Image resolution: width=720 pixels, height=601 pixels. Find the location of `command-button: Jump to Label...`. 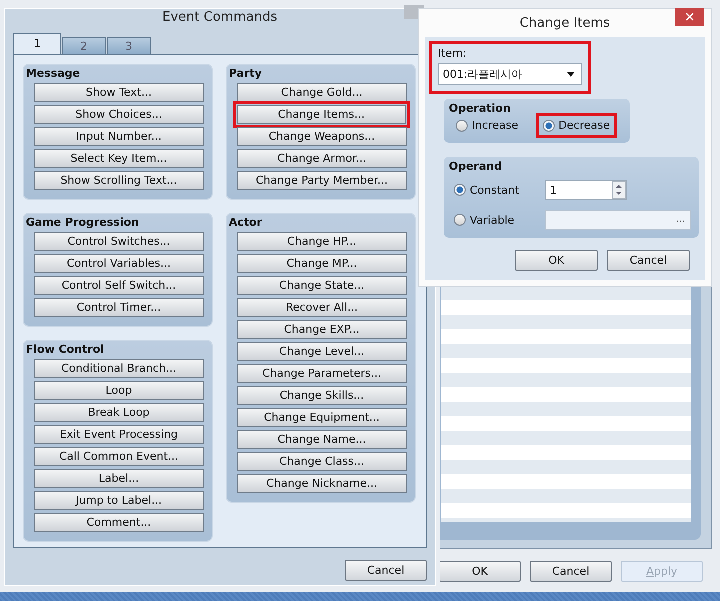

command-button: Jump to Label... is located at coordinates (119, 500).